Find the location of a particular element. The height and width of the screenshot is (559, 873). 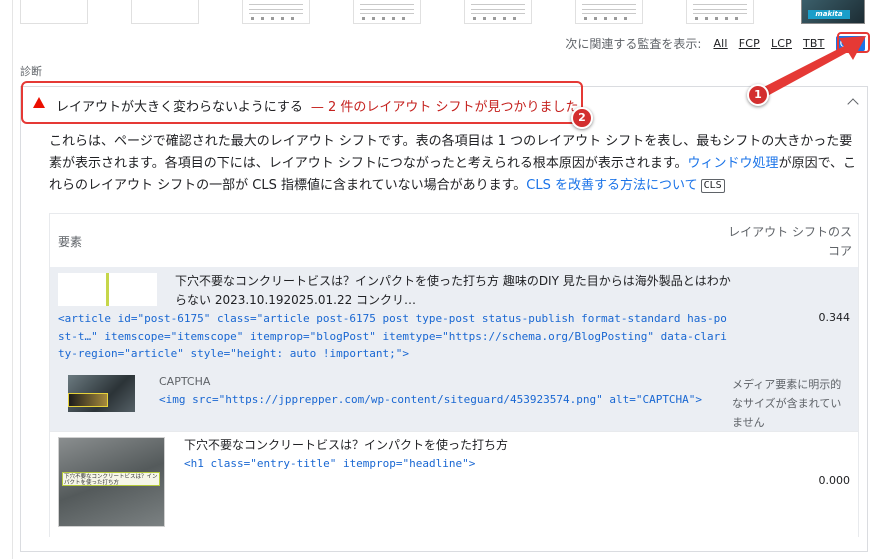

element-screenshot-thumbnail: 下穴不要なコンクリートビスは？インパクトを使った打ち方 is located at coordinates (111, 482).